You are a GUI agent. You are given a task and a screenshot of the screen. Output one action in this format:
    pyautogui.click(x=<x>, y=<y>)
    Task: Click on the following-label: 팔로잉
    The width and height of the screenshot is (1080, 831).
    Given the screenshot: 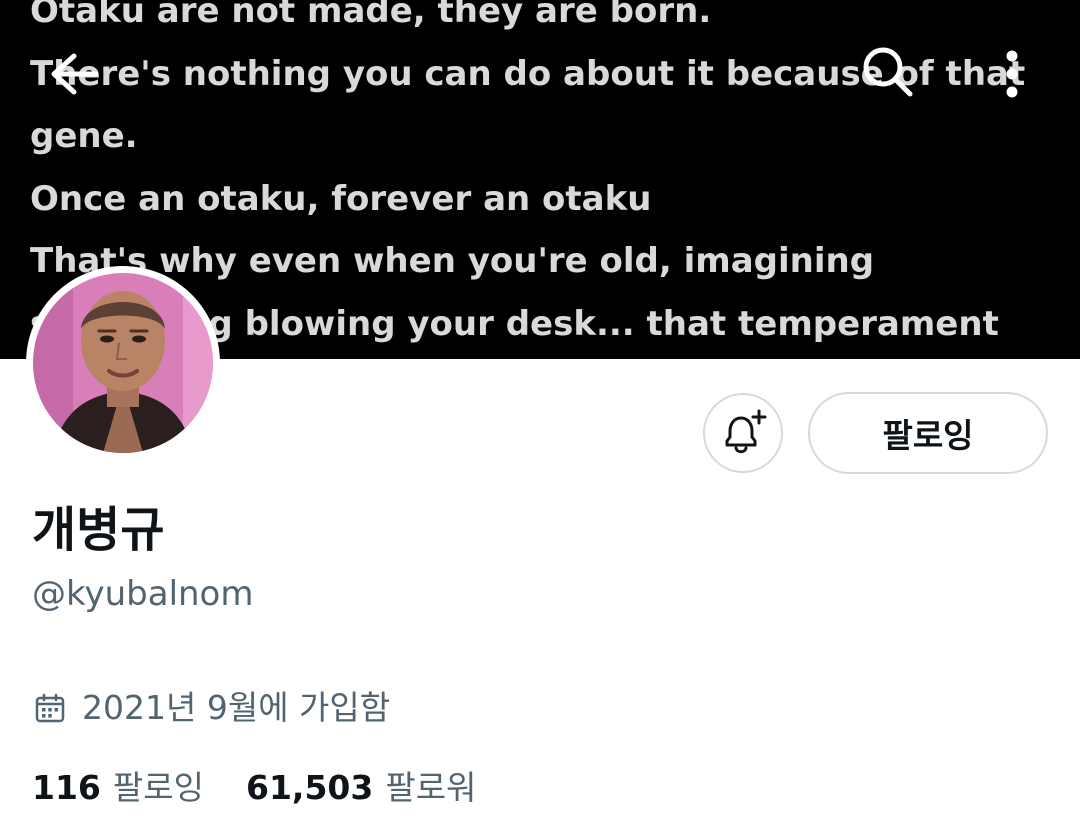 What is the action you would take?
    pyautogui.click(x=158, y=787)
    